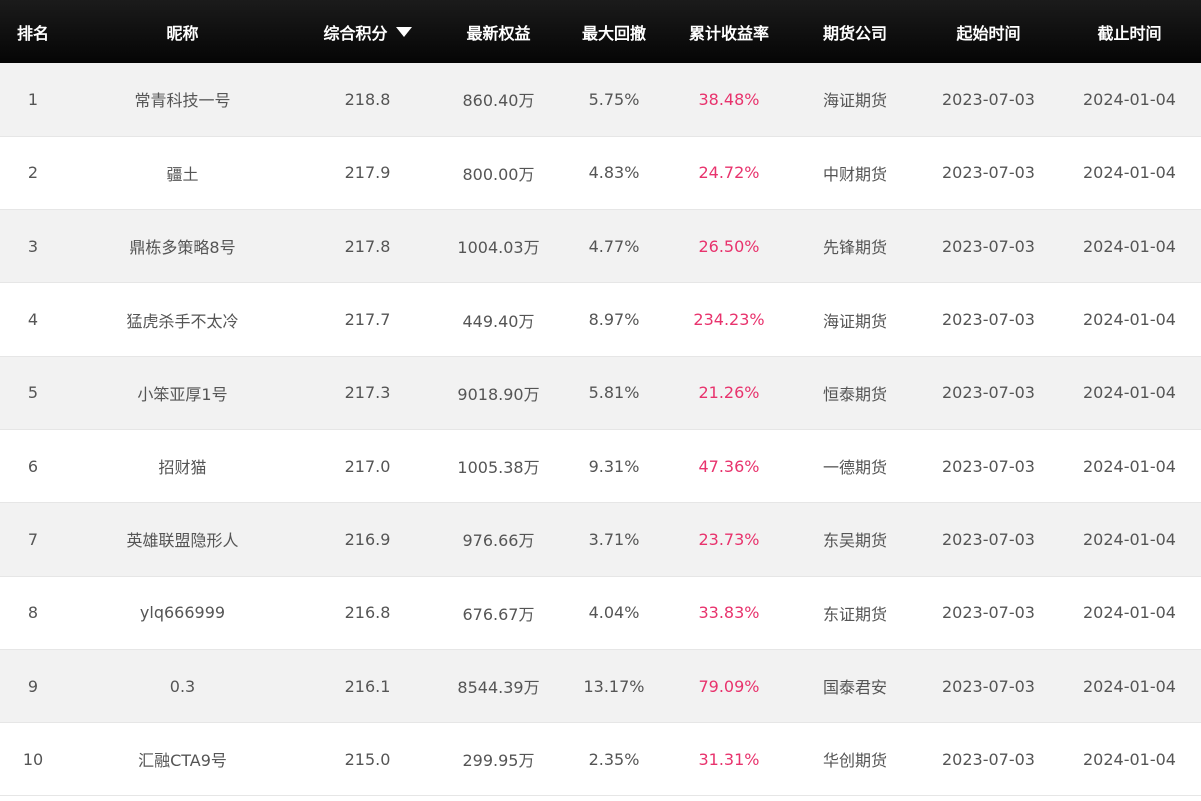 This screenshot has width=1201, height=801. Describe the element at coordinates (33, 31) in the screenshot. I see `col-header-rank: 排名` at that location.